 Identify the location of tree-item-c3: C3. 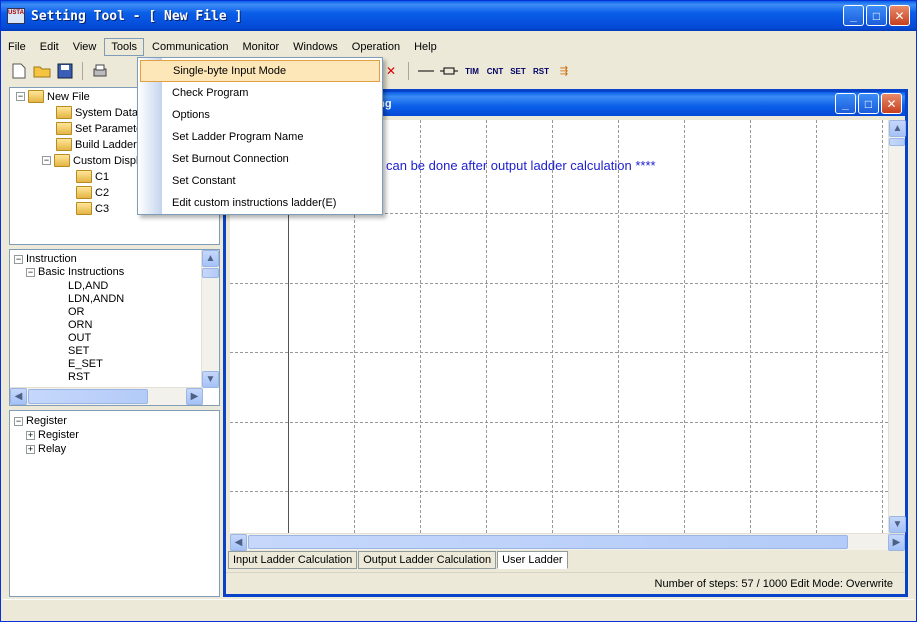
(92, 208).